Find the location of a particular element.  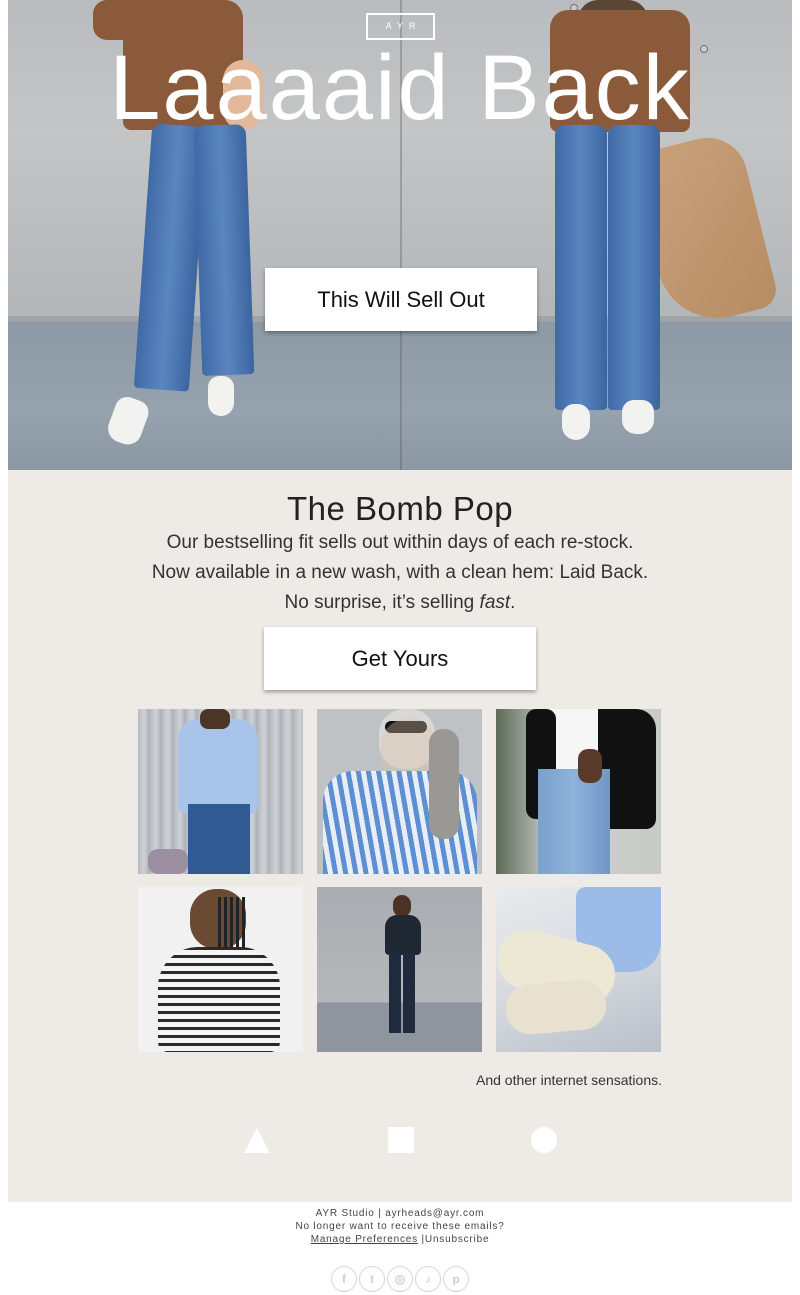

unsubscribe-link: Unsubscribe is located at coordinates (457, 1239).